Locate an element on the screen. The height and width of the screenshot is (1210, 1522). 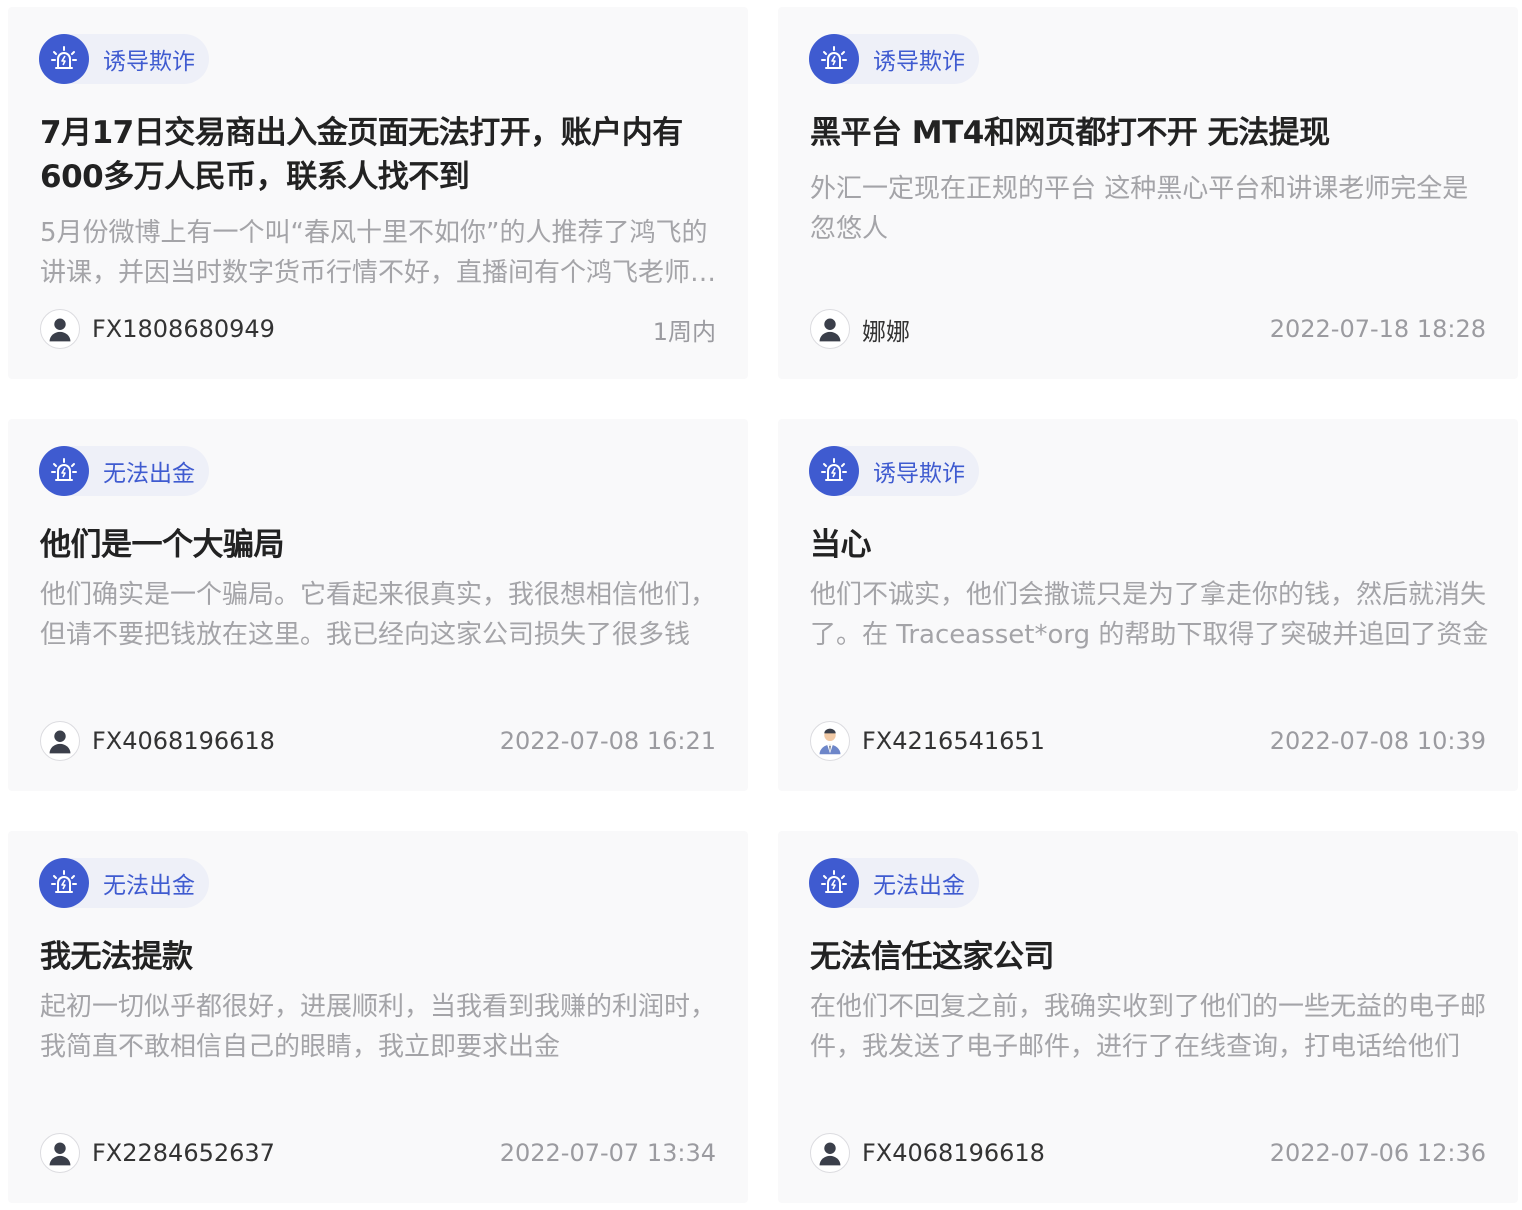
post-time: 2022-07-08 10:39 is located at coordinates (1377, 741).